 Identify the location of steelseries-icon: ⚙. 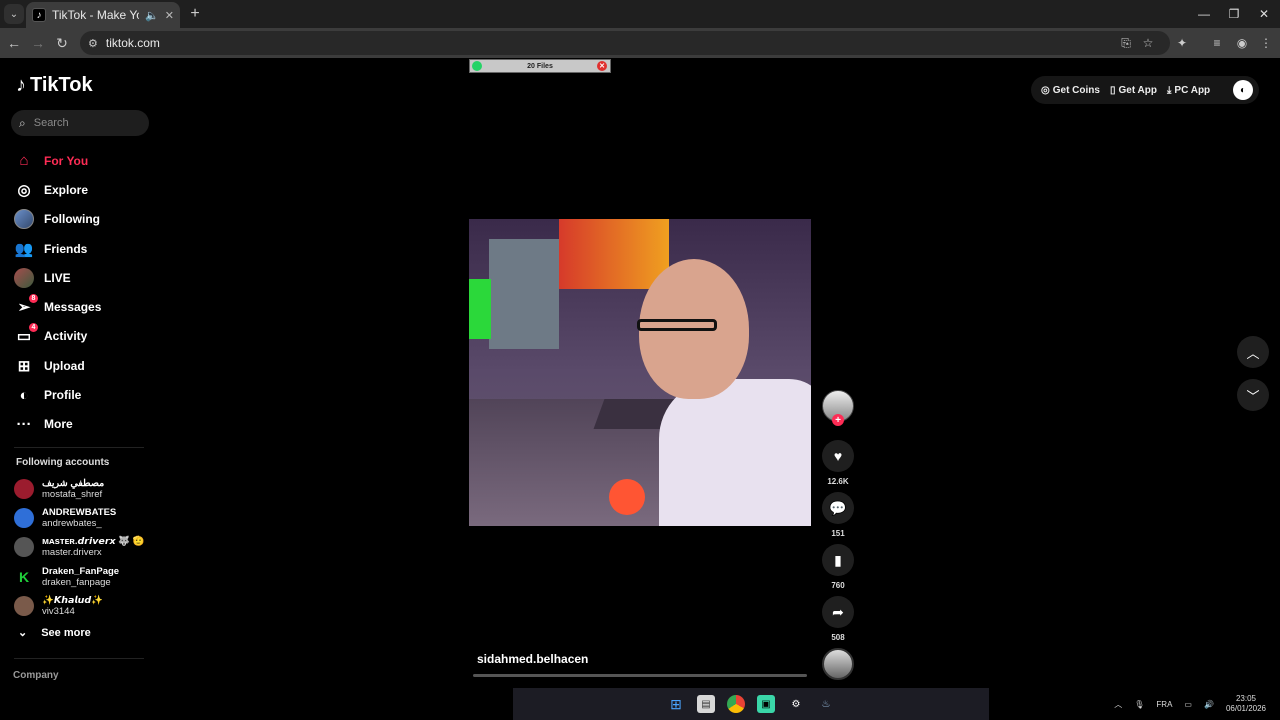
(796, 704).